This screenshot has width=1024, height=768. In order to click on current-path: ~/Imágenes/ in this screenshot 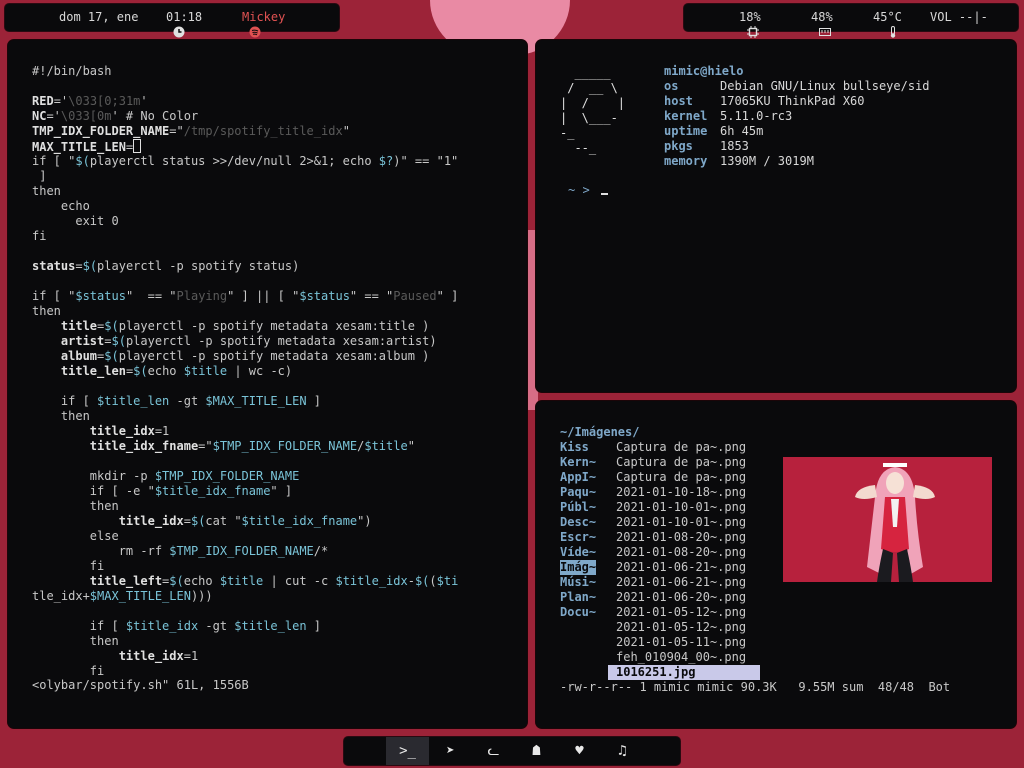, I will do `click(600, 432)`.